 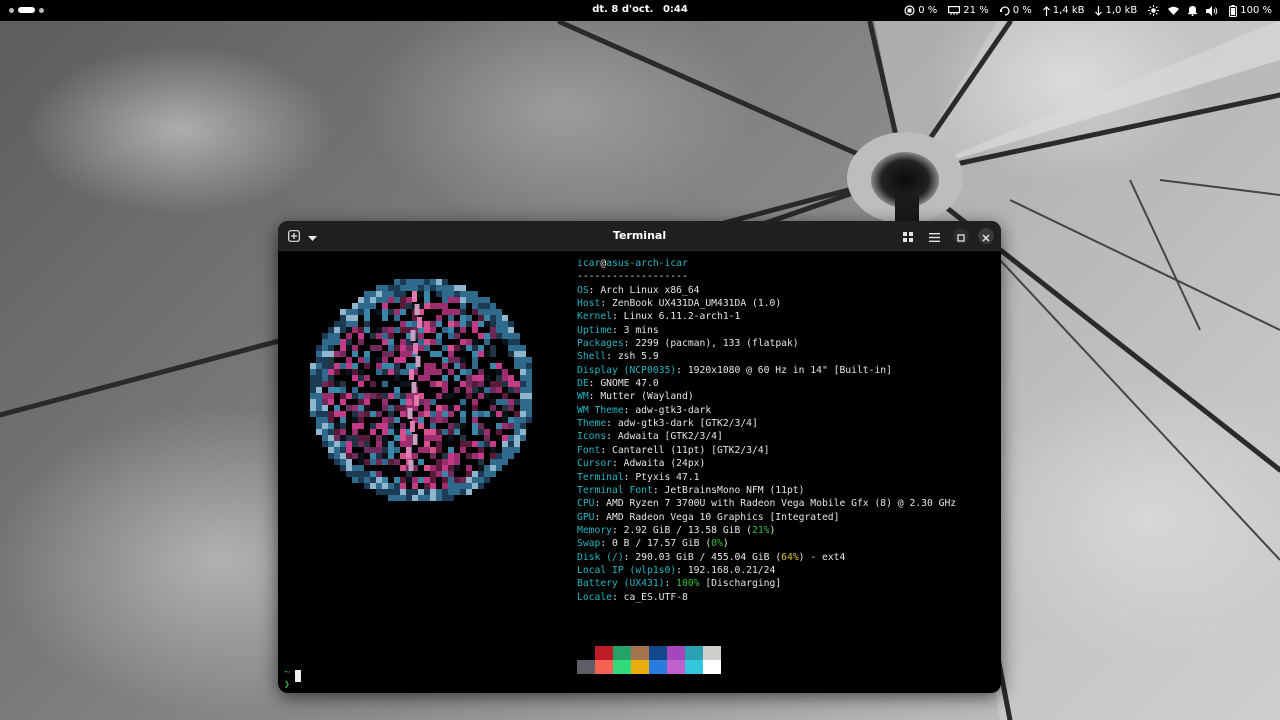 What do you see at coordinates (1015, 10) in the screenshot?
I see `swap-indicator: 0 %` at bounding box center [1015, 10].